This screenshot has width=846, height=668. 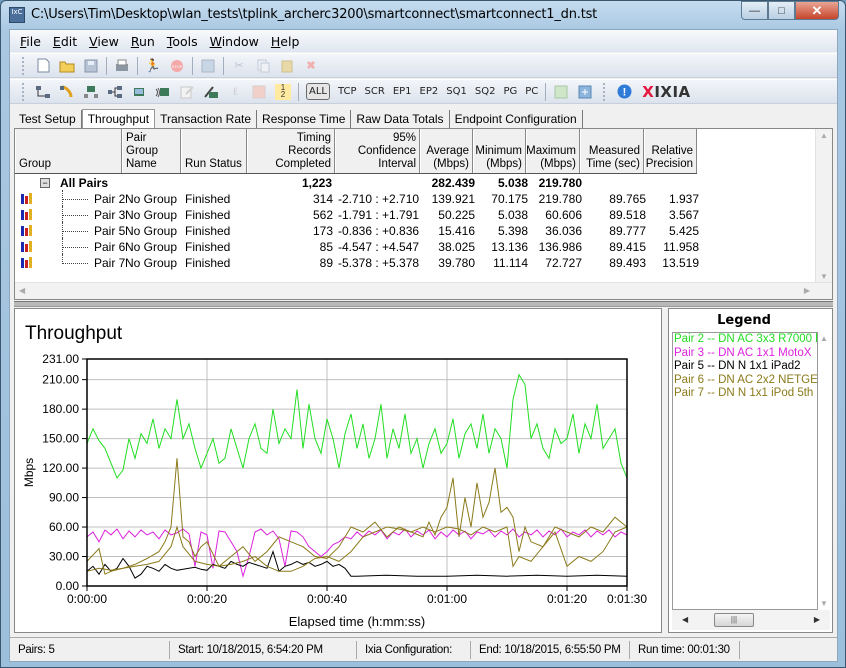 I want to click on open-folder-icon, so click(x=67, y=66).